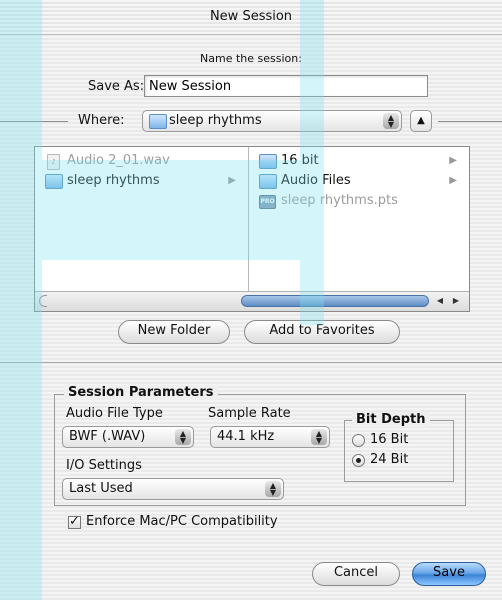 This screenshot has height=600, width=502. I want to click on session-parameters-heading: Session Parameters, so click(141, 392).